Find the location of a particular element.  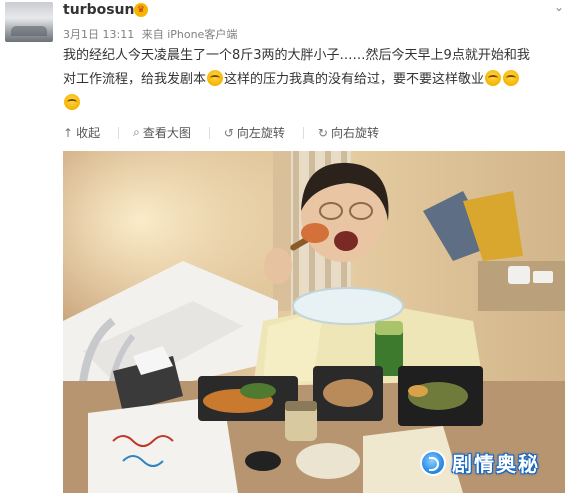

watermark-text: 剧情奥秘 is located at coordinates (496, 464).